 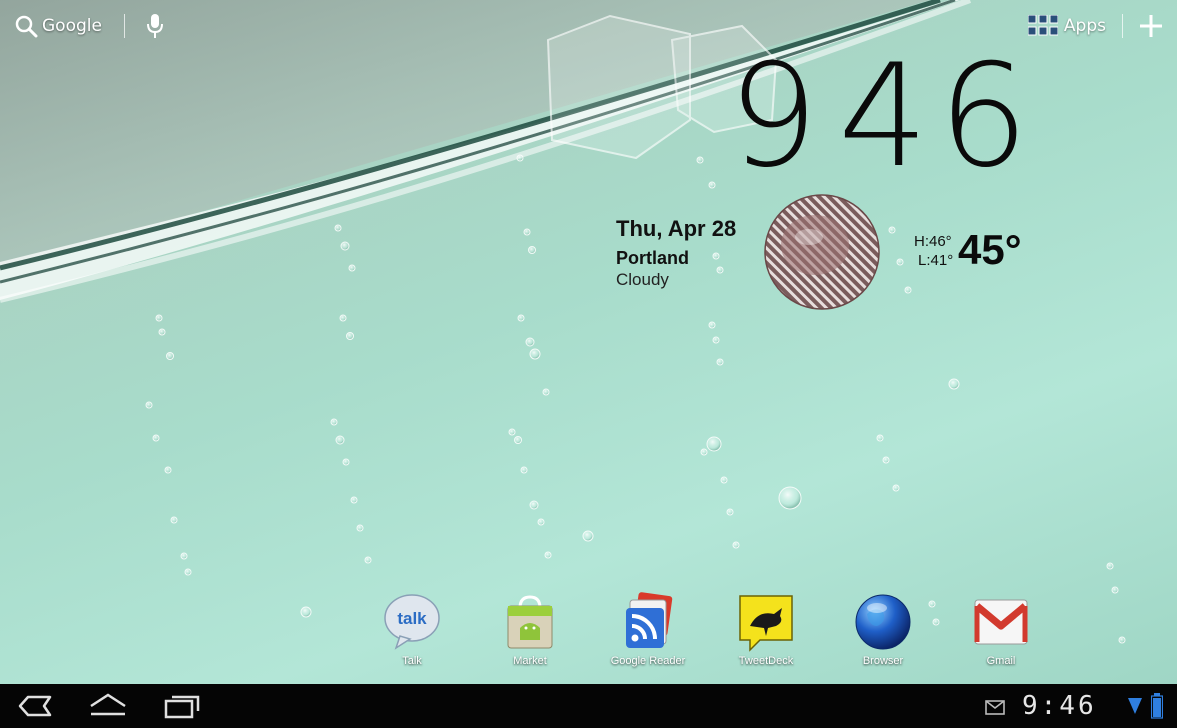 I want to click on apps-area: Apps, so click(x=1095, y=26).